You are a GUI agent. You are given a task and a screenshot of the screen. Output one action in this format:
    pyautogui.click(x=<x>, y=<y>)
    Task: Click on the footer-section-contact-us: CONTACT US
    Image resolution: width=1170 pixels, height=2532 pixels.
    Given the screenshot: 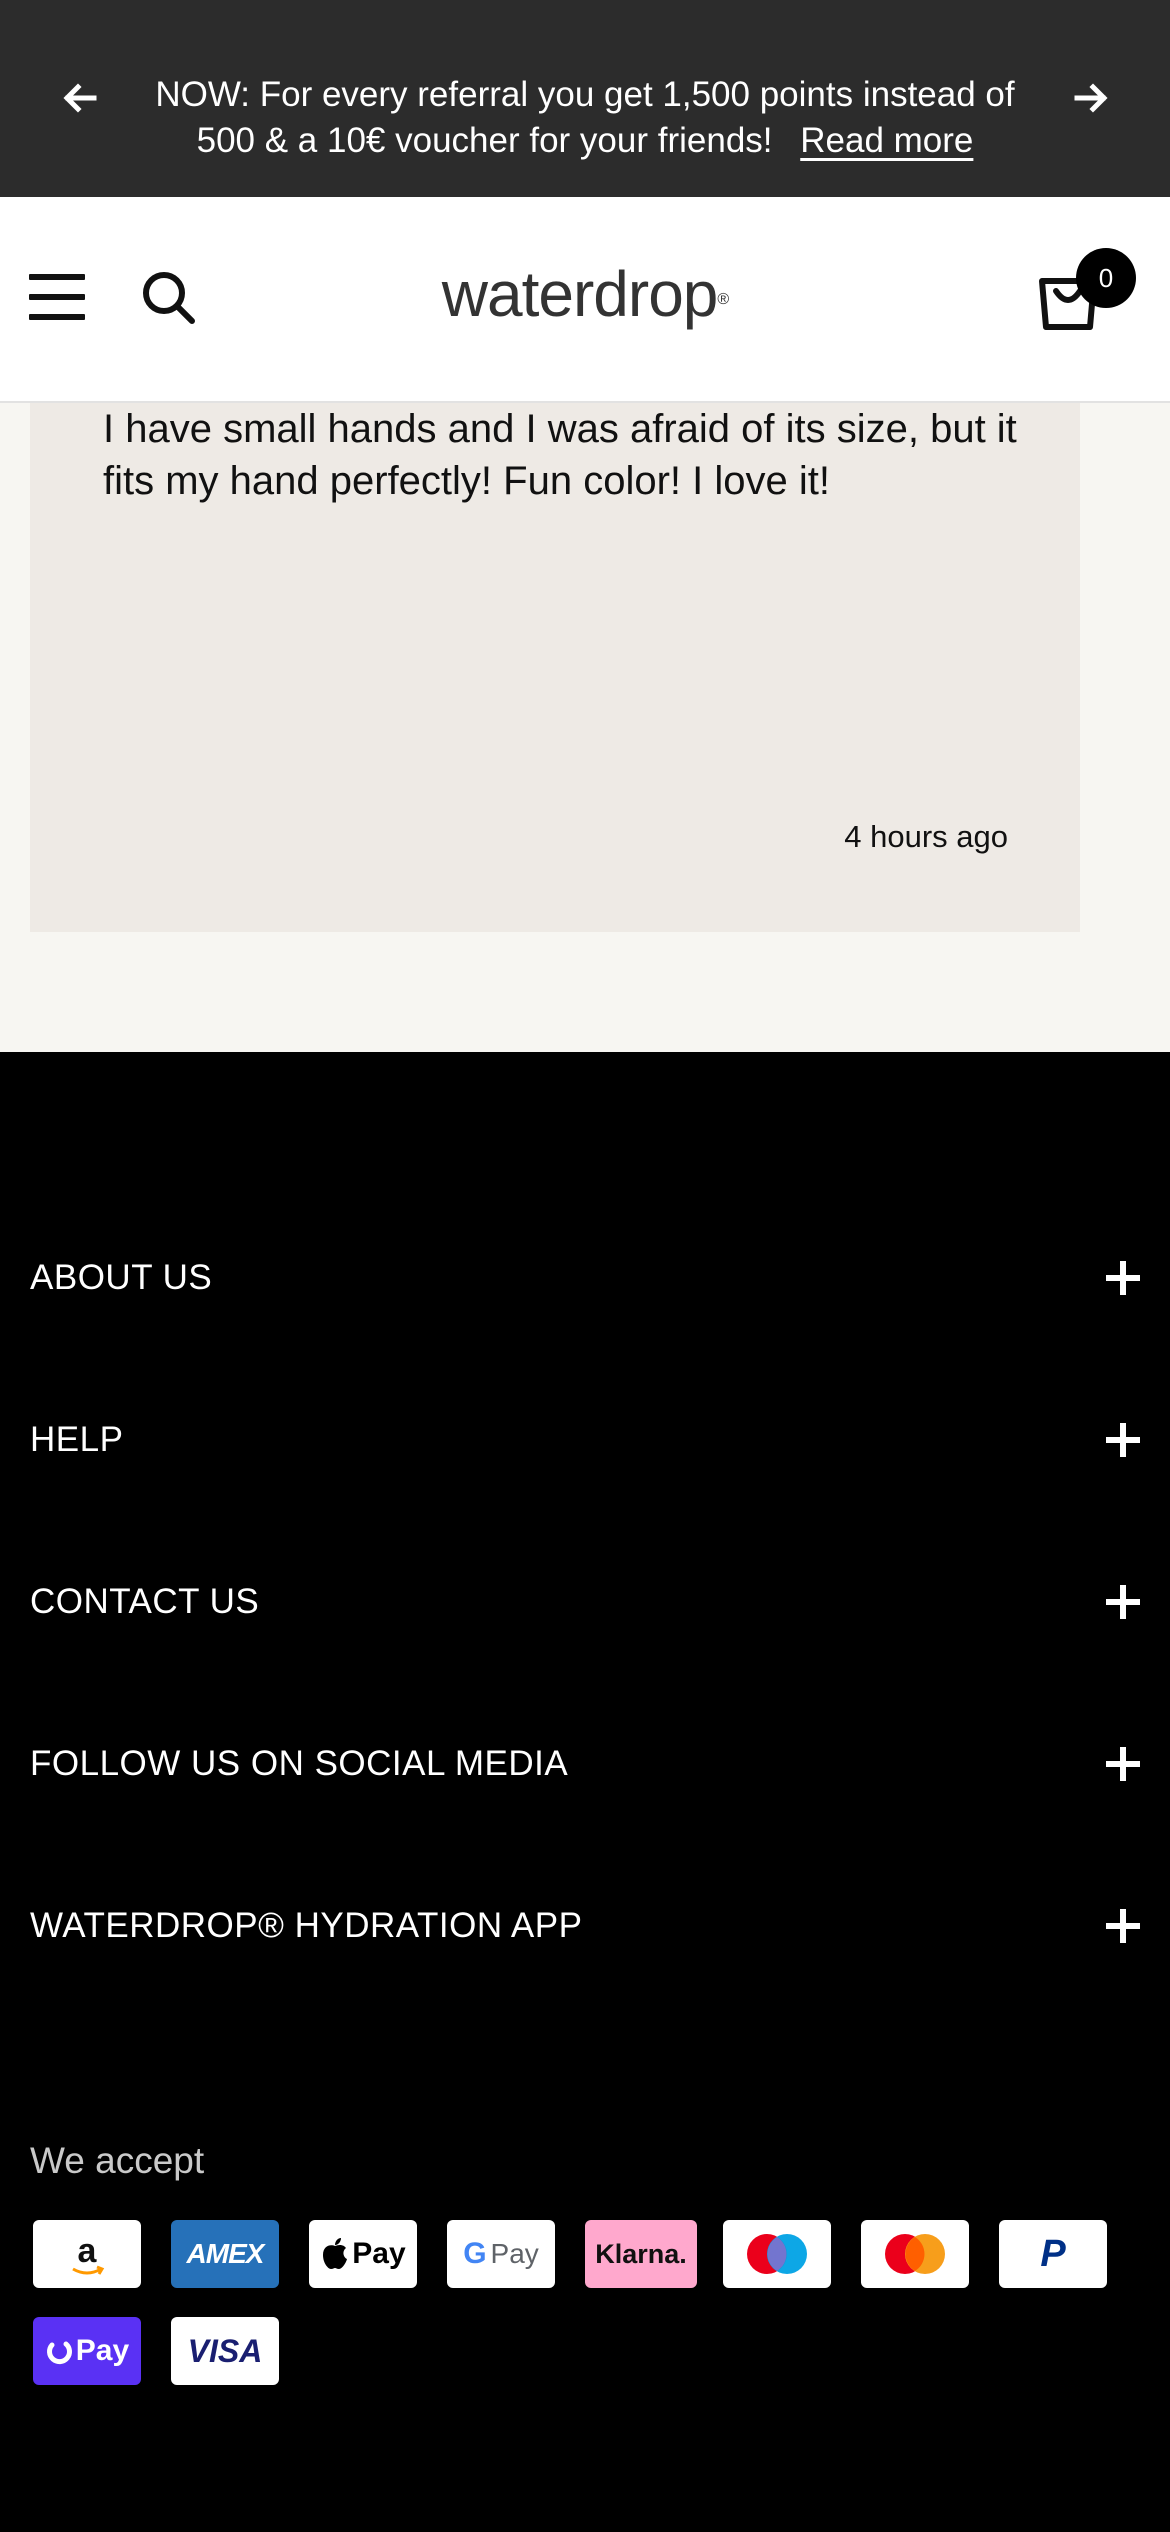 What is the action you would take?
    pyautogui.click(x=585, y=1602)
    